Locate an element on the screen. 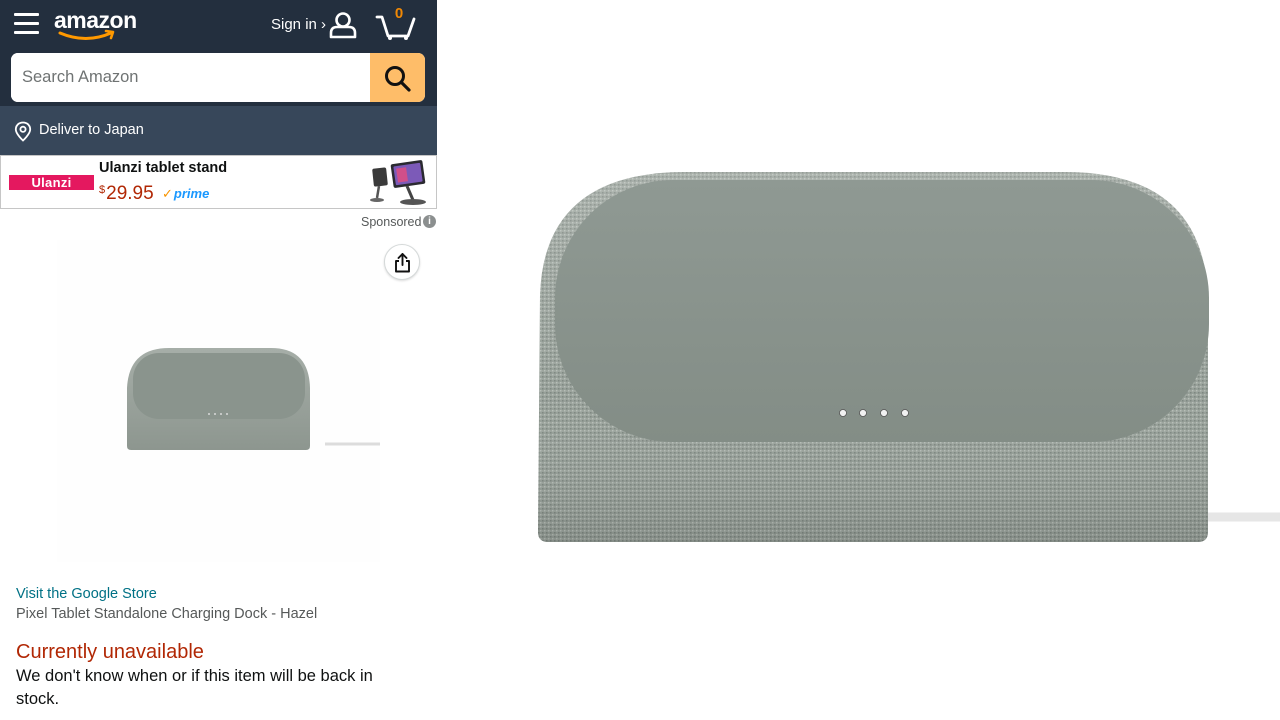  prime-check-icon: ✓ is located at coordinates (167, 193).